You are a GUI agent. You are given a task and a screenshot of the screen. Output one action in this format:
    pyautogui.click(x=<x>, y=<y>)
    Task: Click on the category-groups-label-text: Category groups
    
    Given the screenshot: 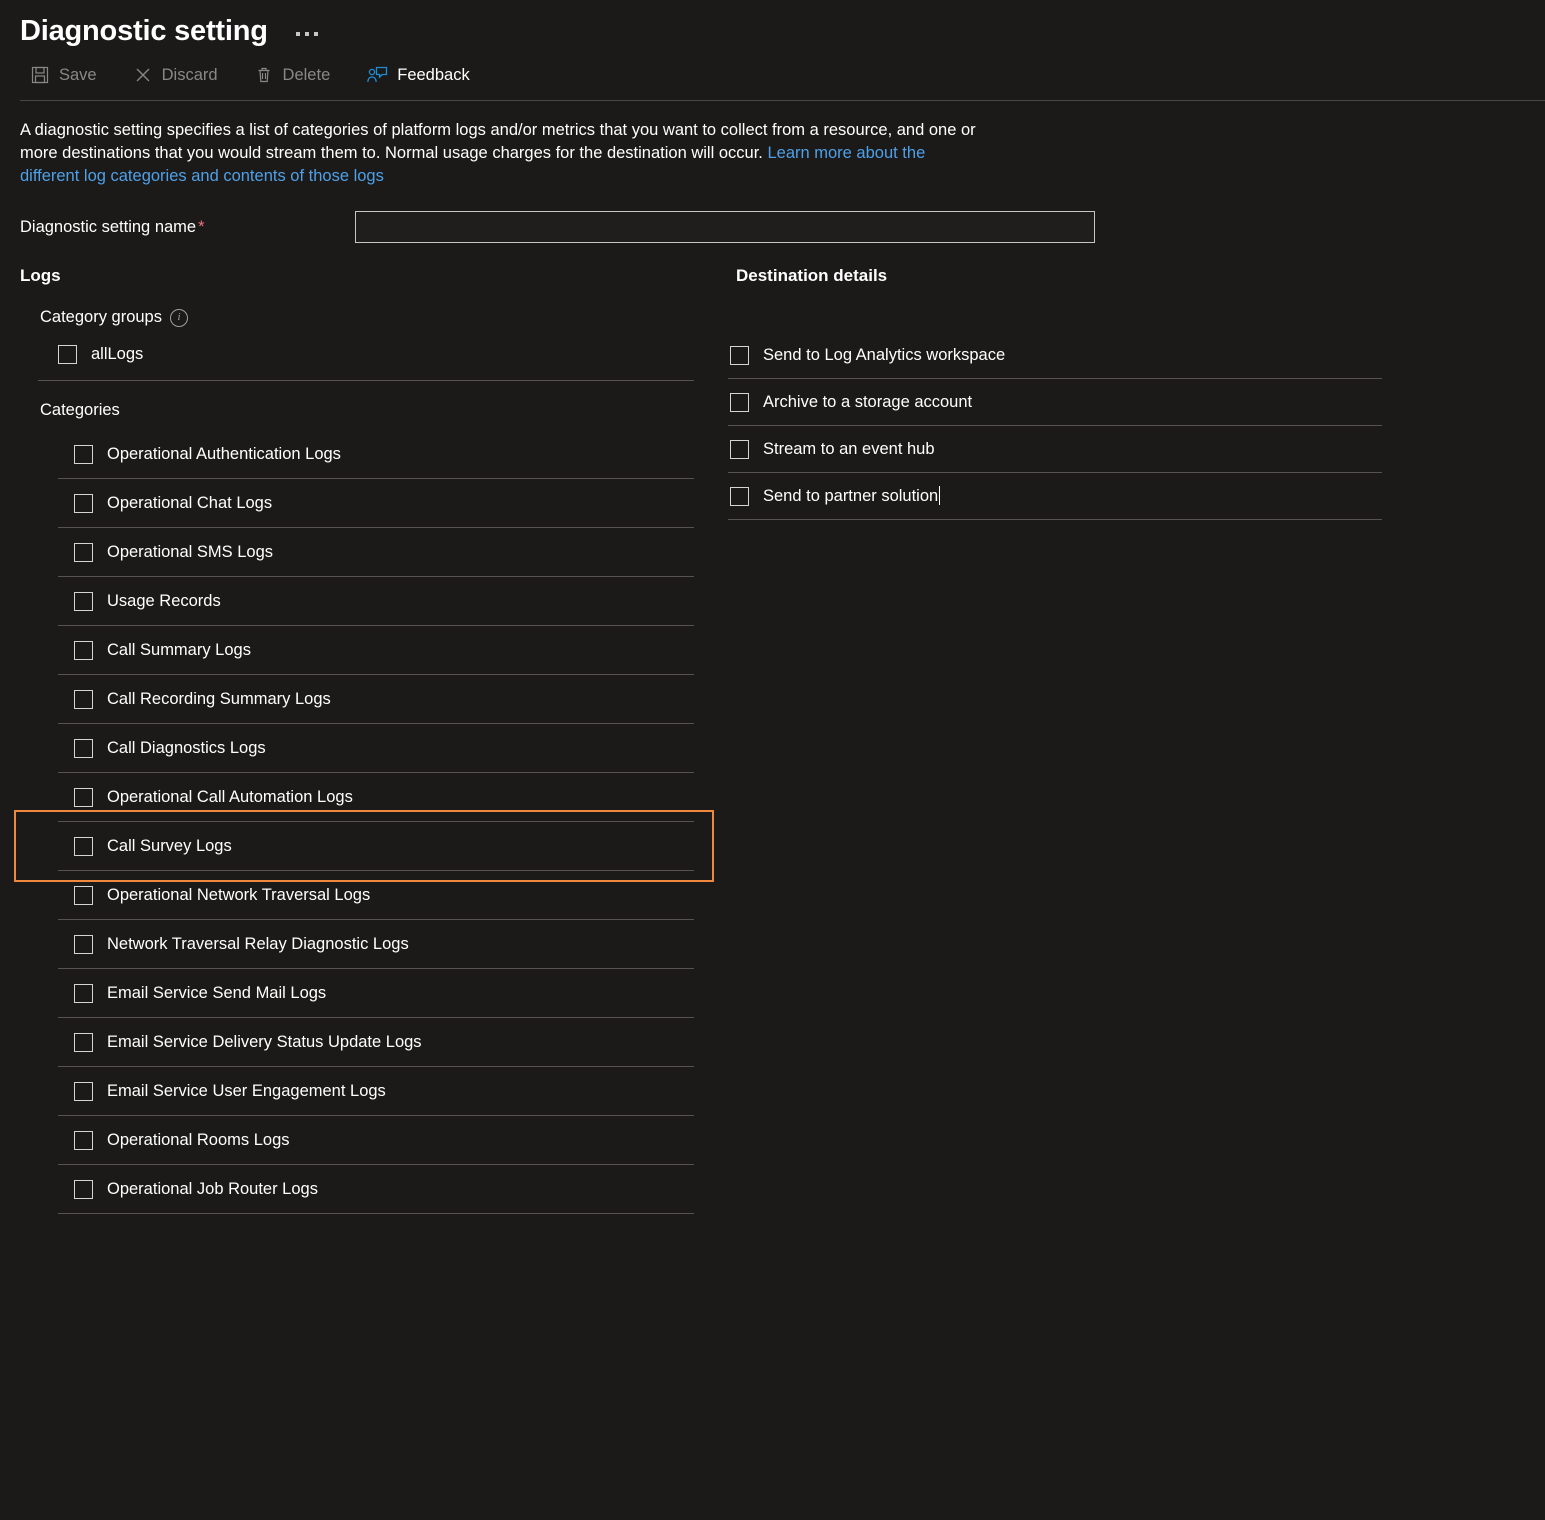 What is the action you would take?
    pyautogui.click(x=101, y=317)
    